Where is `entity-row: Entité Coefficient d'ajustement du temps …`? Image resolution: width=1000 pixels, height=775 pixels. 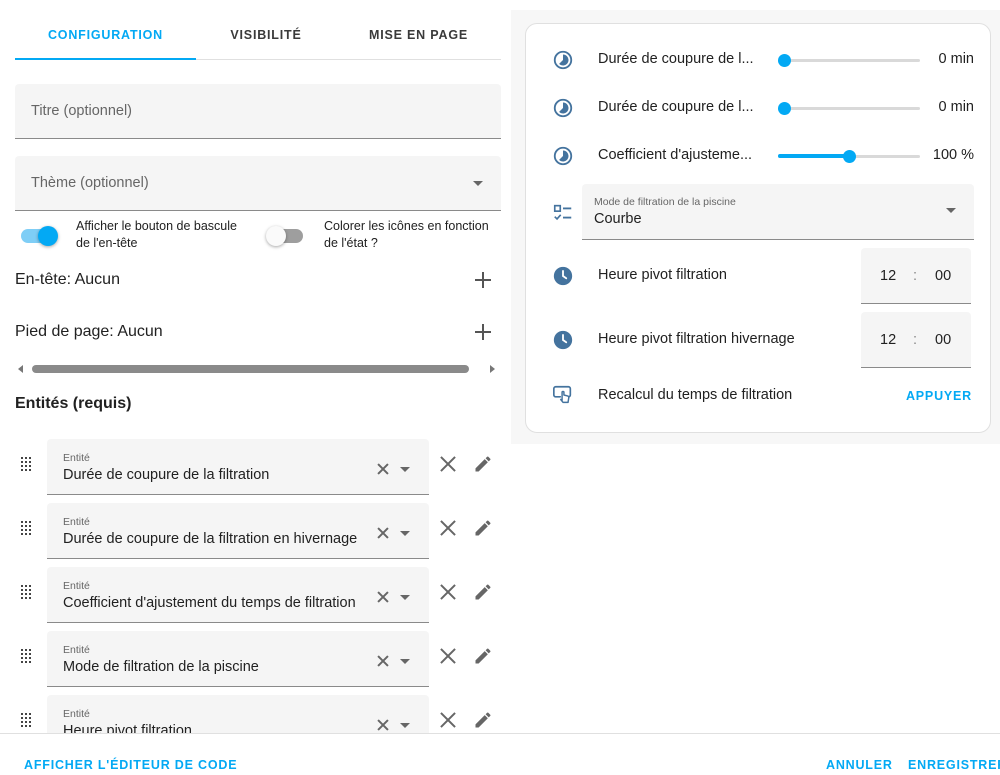
entity-row: Entité Coefficient d'ajustement du temps … is located at coordinates (258, 595).